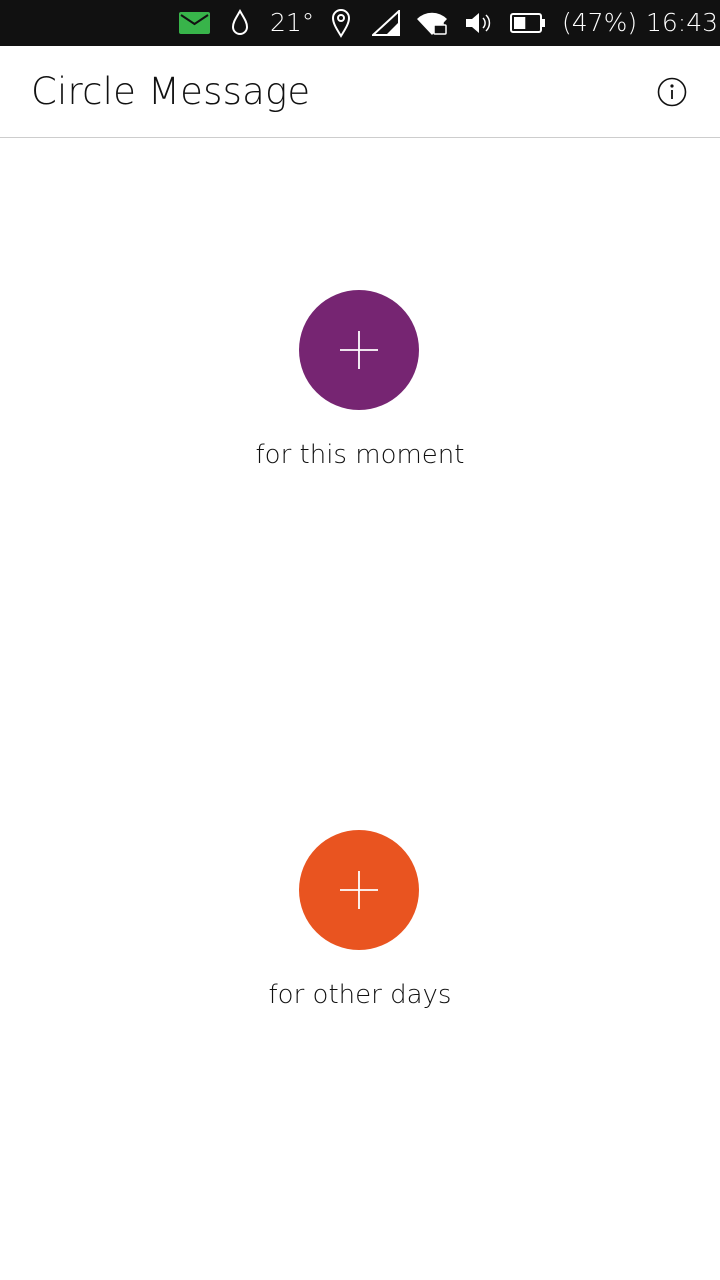 Image resolution: width=720 pixels, height=1280 pixels. What do you see at coordinates (386, 23) in the screenshot?
I see `cellular-signal-icon` at bounding box center [386, 23].